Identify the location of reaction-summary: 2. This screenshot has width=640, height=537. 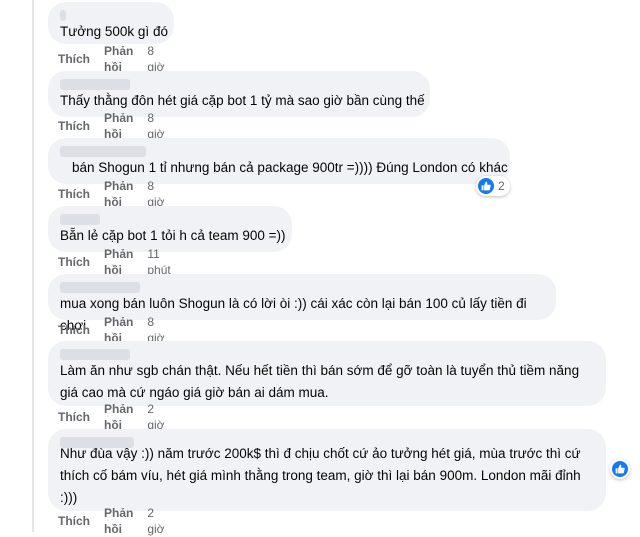
(493, 186).